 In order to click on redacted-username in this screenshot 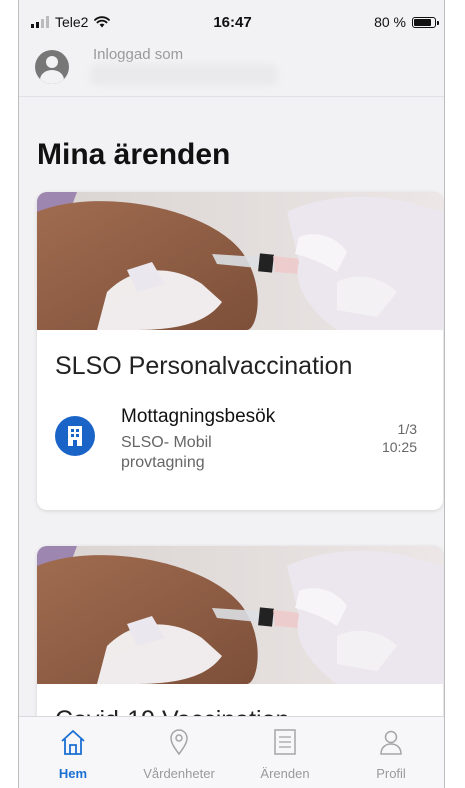, I will do `click(184, 75)`.